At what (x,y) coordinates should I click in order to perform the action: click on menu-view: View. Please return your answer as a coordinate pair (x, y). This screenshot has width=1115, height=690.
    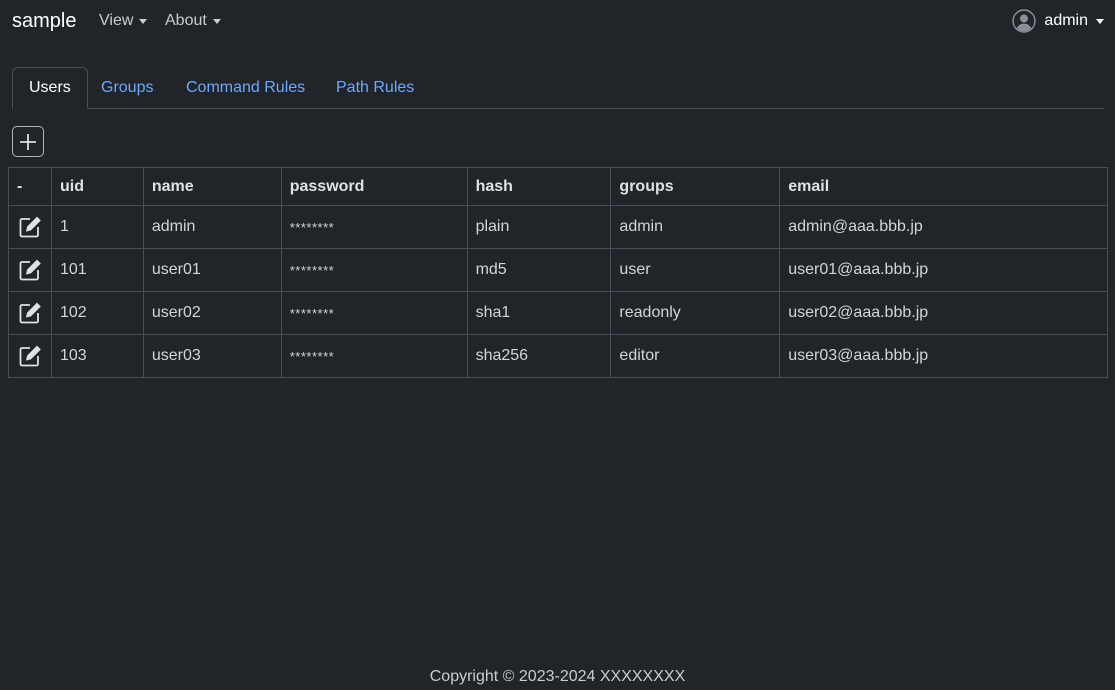
    Looking at the image, I should click on (123, 21).